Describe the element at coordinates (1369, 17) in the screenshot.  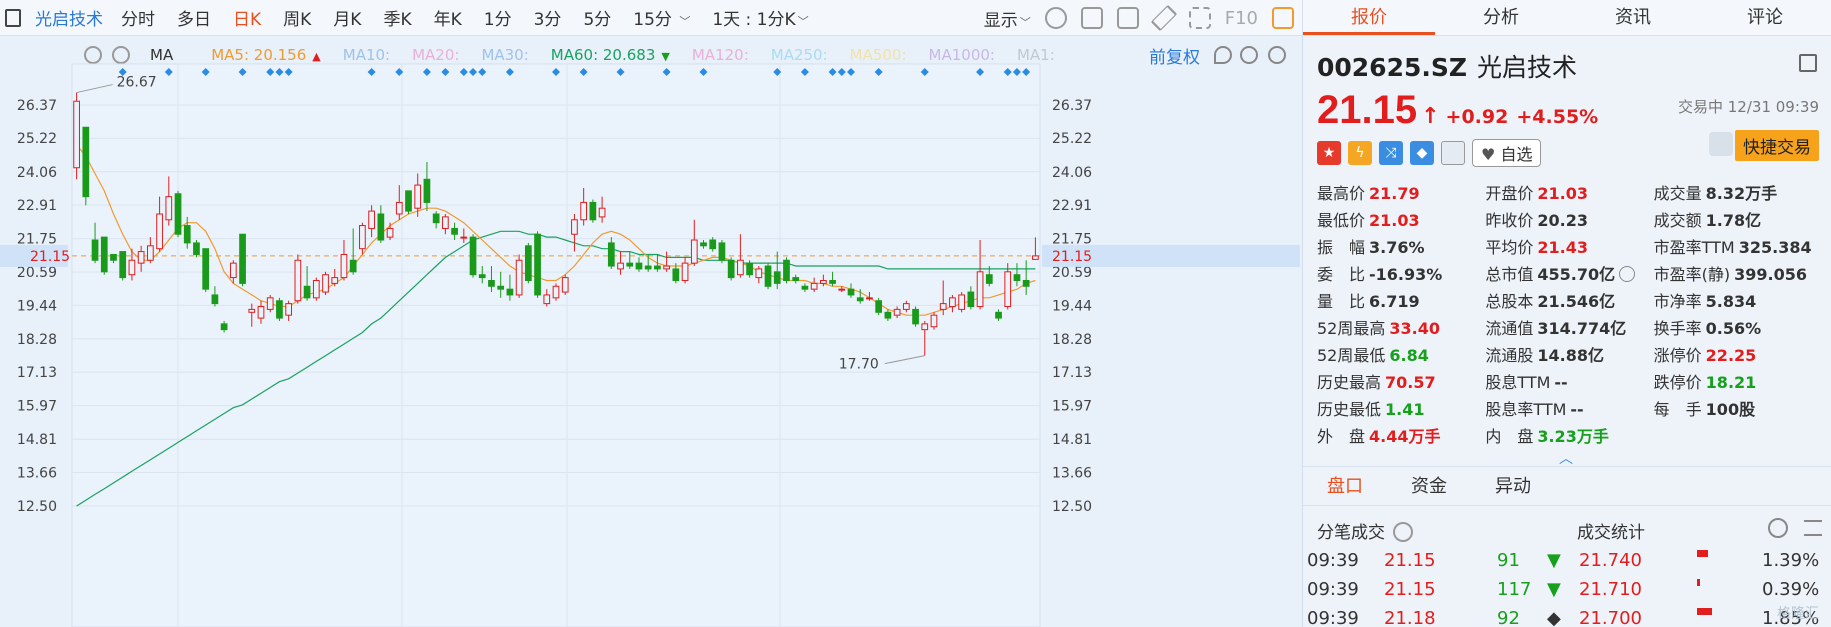
I see `tab-quote: 报价` at that location.